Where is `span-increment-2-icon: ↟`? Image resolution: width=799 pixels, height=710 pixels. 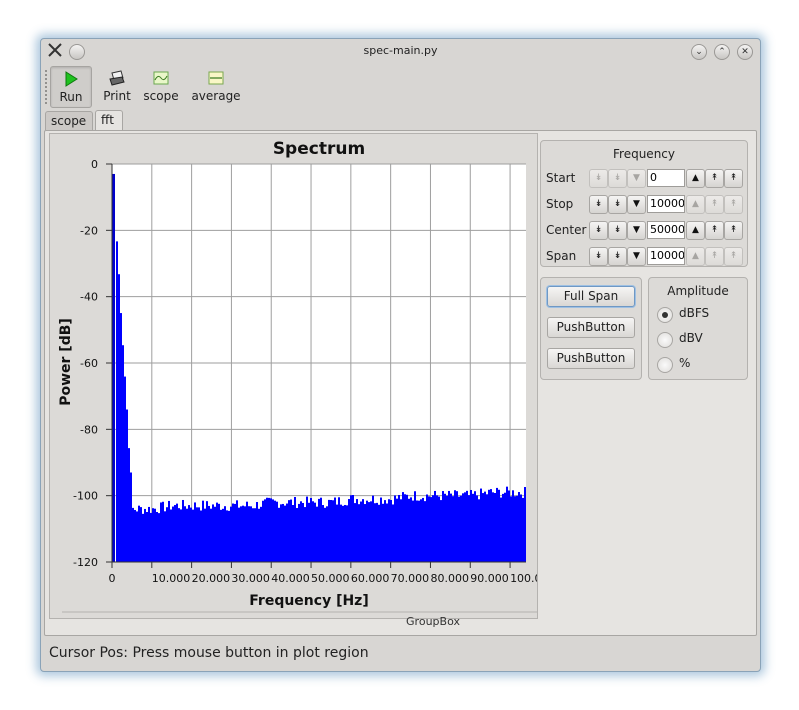 span-increment-2-icon: ↟ is located at coordinates (714, 256).